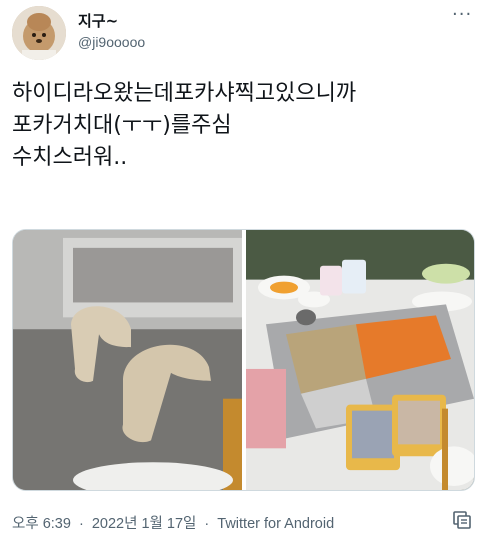 Image resolution: width=480 pixels, height=544 pixels. What do you see at coordinates (462, 520) in the screenshot?
I see `translate-icon` at bounding box center [462, 520].